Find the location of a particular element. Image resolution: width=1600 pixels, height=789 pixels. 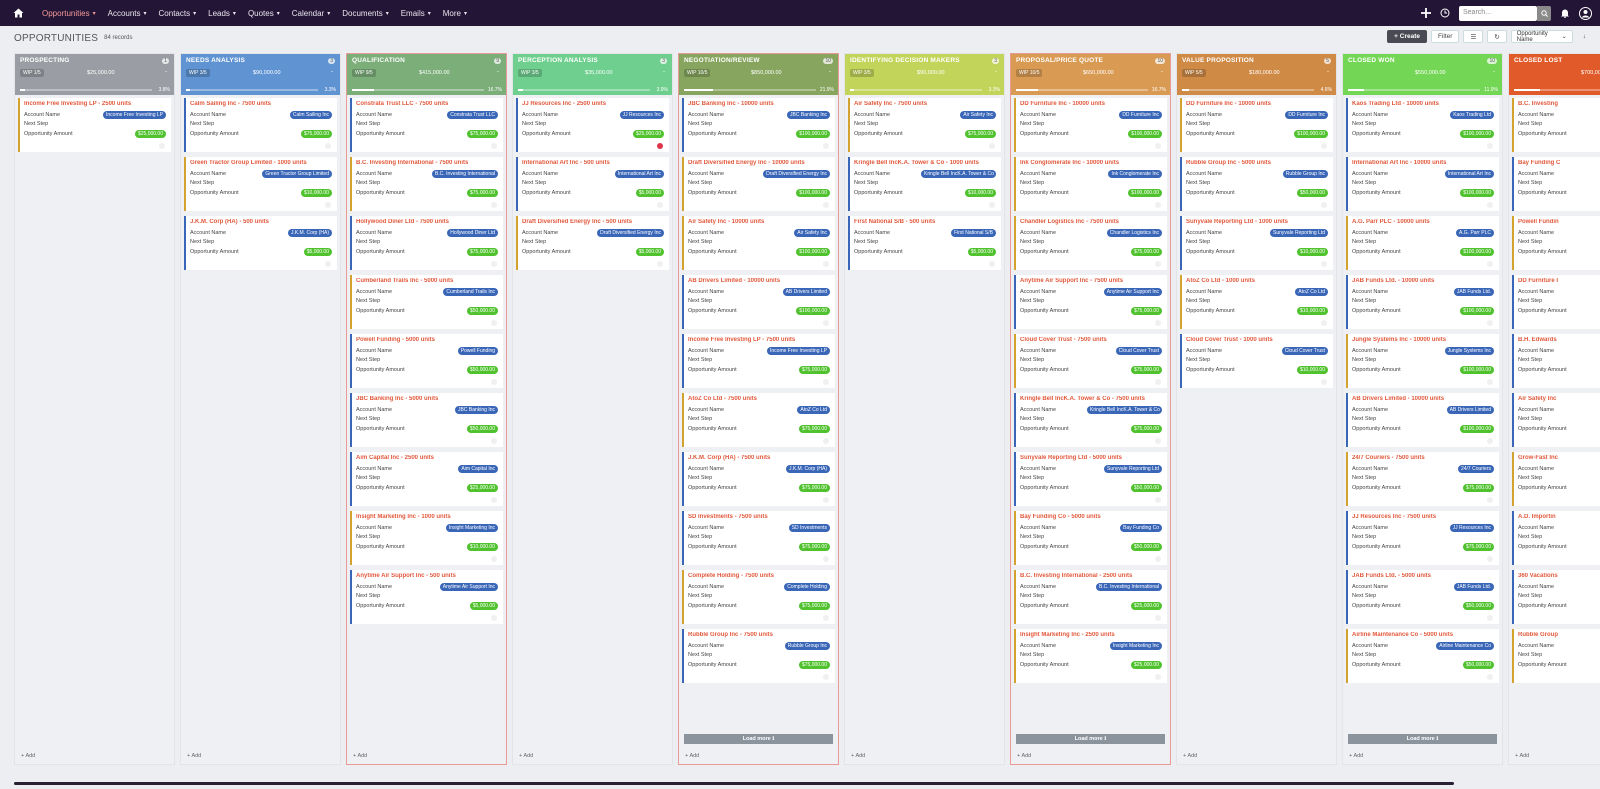

account-badge: International Art Inc is located at coordinates (1469, 173).